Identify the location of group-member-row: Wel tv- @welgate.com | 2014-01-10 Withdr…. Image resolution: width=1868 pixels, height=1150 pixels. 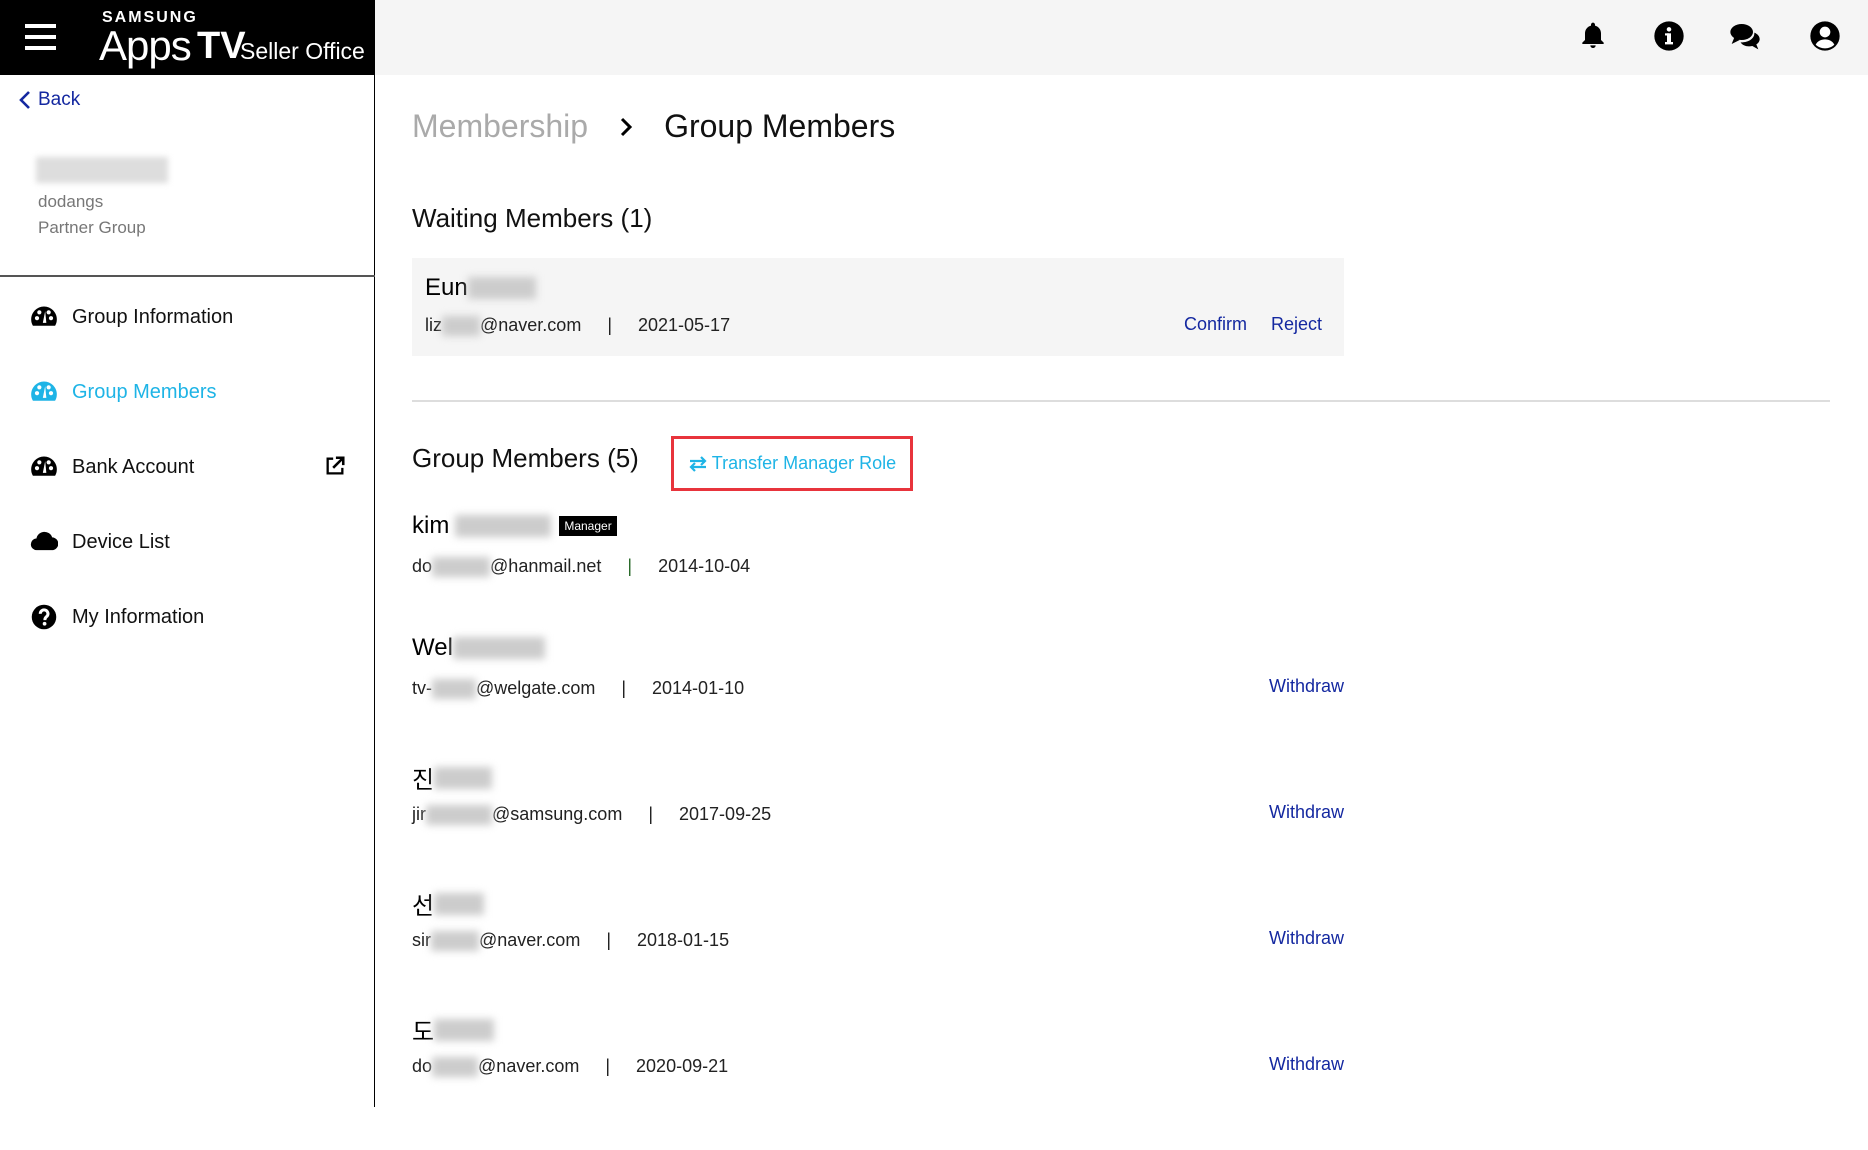
(878, 674).